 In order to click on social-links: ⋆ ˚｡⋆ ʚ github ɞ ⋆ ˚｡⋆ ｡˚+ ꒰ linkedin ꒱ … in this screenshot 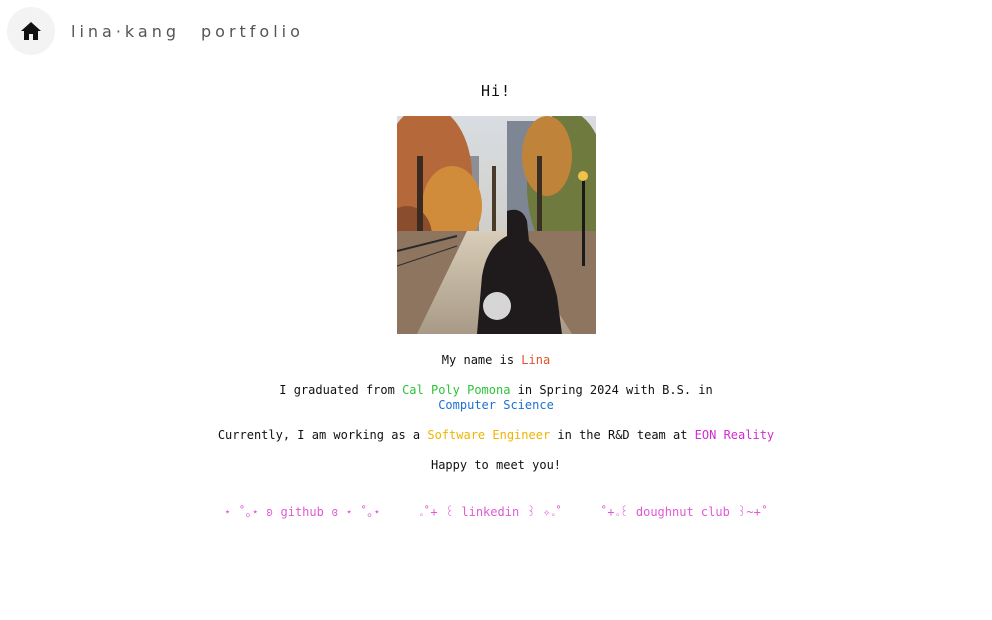, I will do `click(496, 511)`.